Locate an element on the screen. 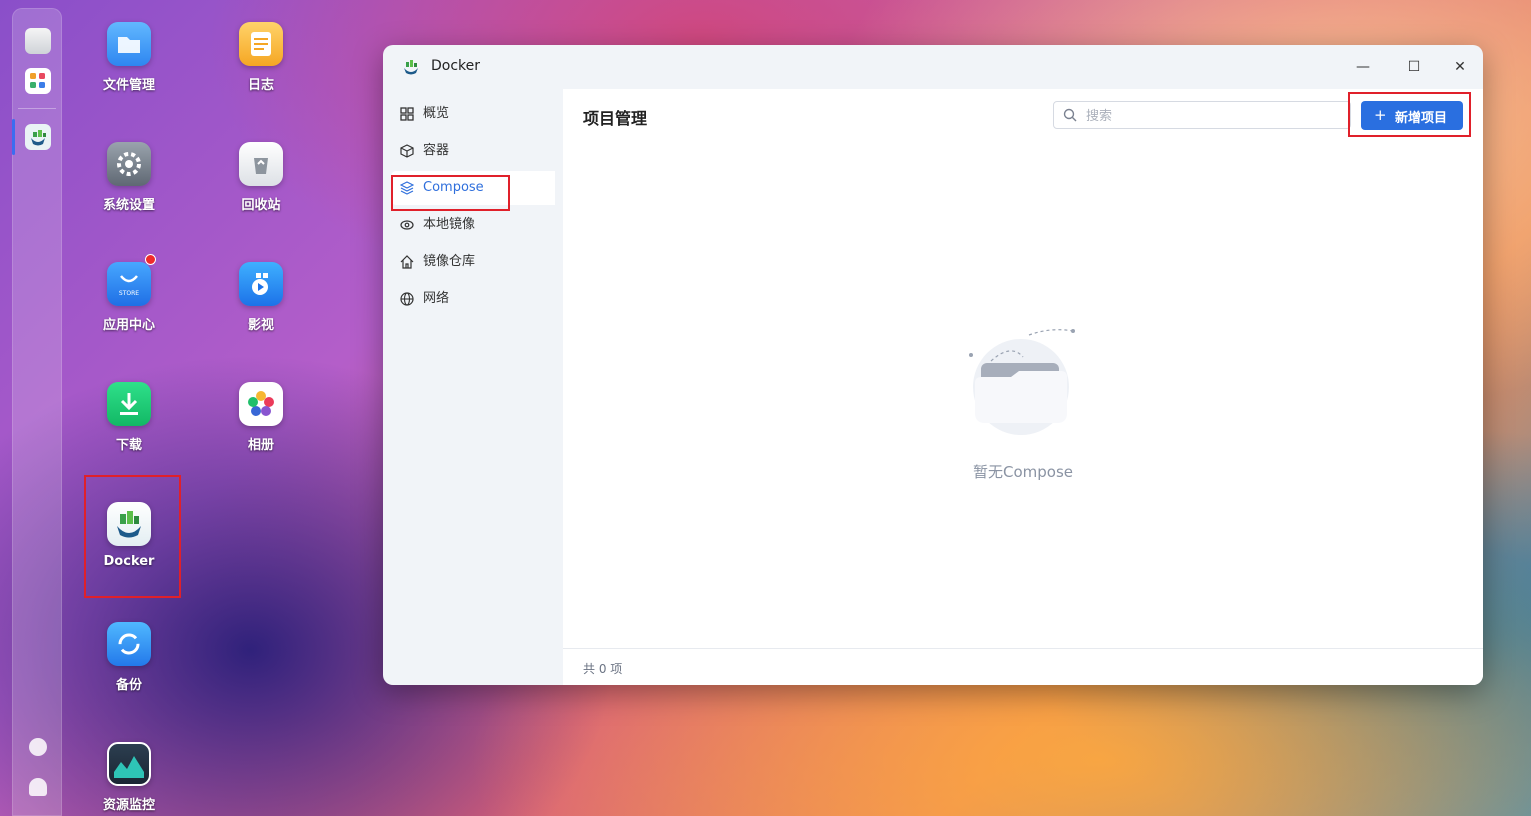  sync-icon is located at coordinates (129, 644).